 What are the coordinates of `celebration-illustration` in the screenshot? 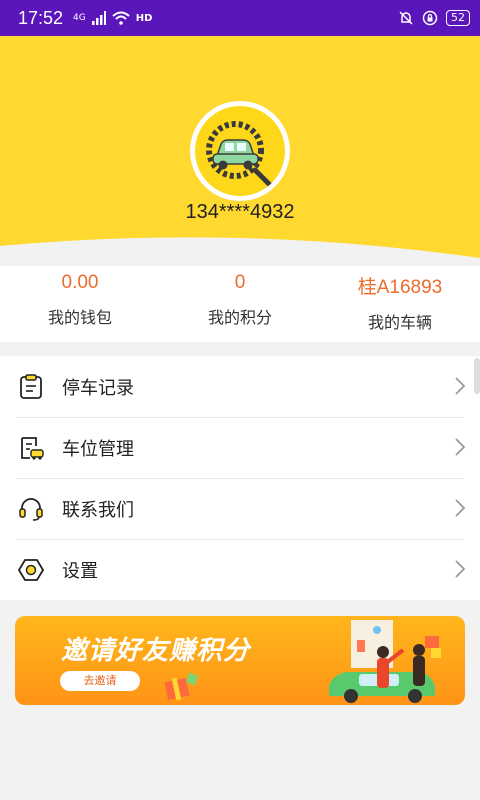 It's located at (385, 661).